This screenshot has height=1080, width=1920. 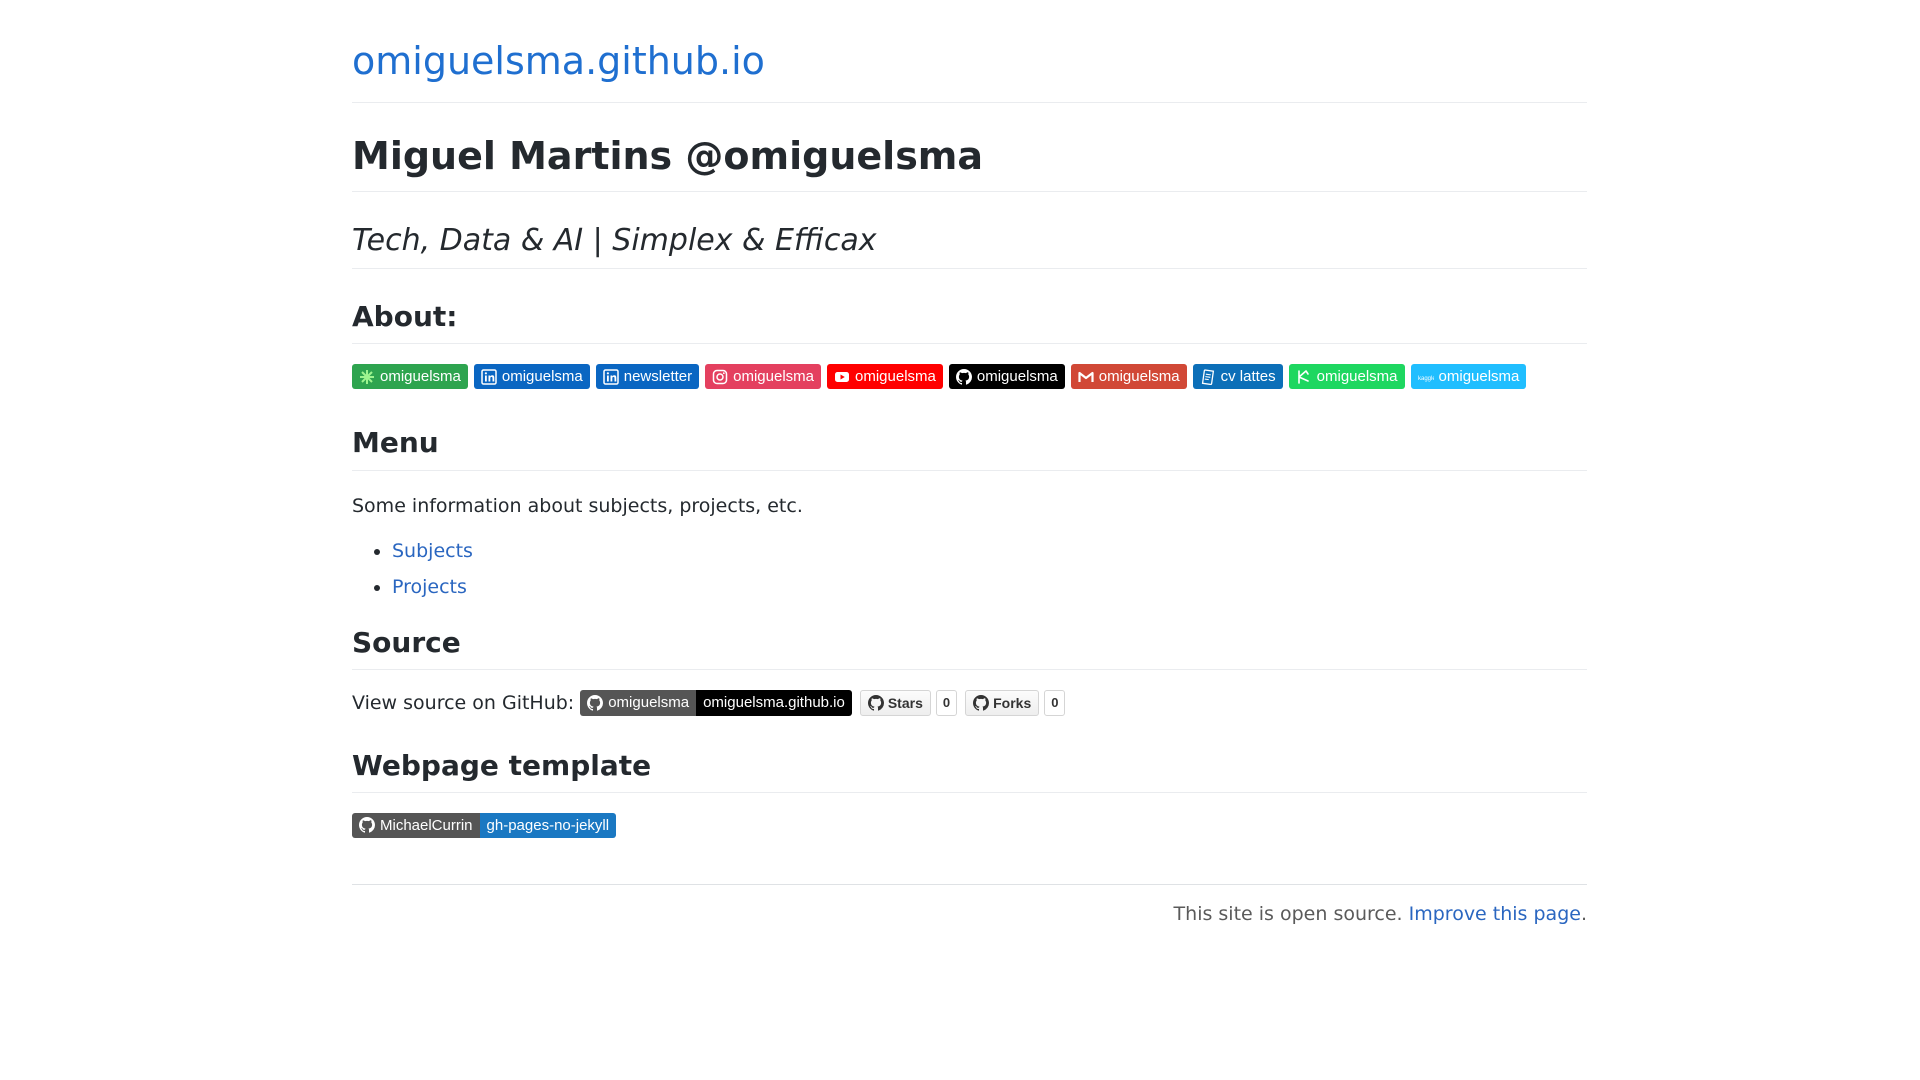 What do you see at coordinates (969, 51) in the screenshot?
I see `site-header: omiguelsma.github.io` at bounding box center [969, 51].